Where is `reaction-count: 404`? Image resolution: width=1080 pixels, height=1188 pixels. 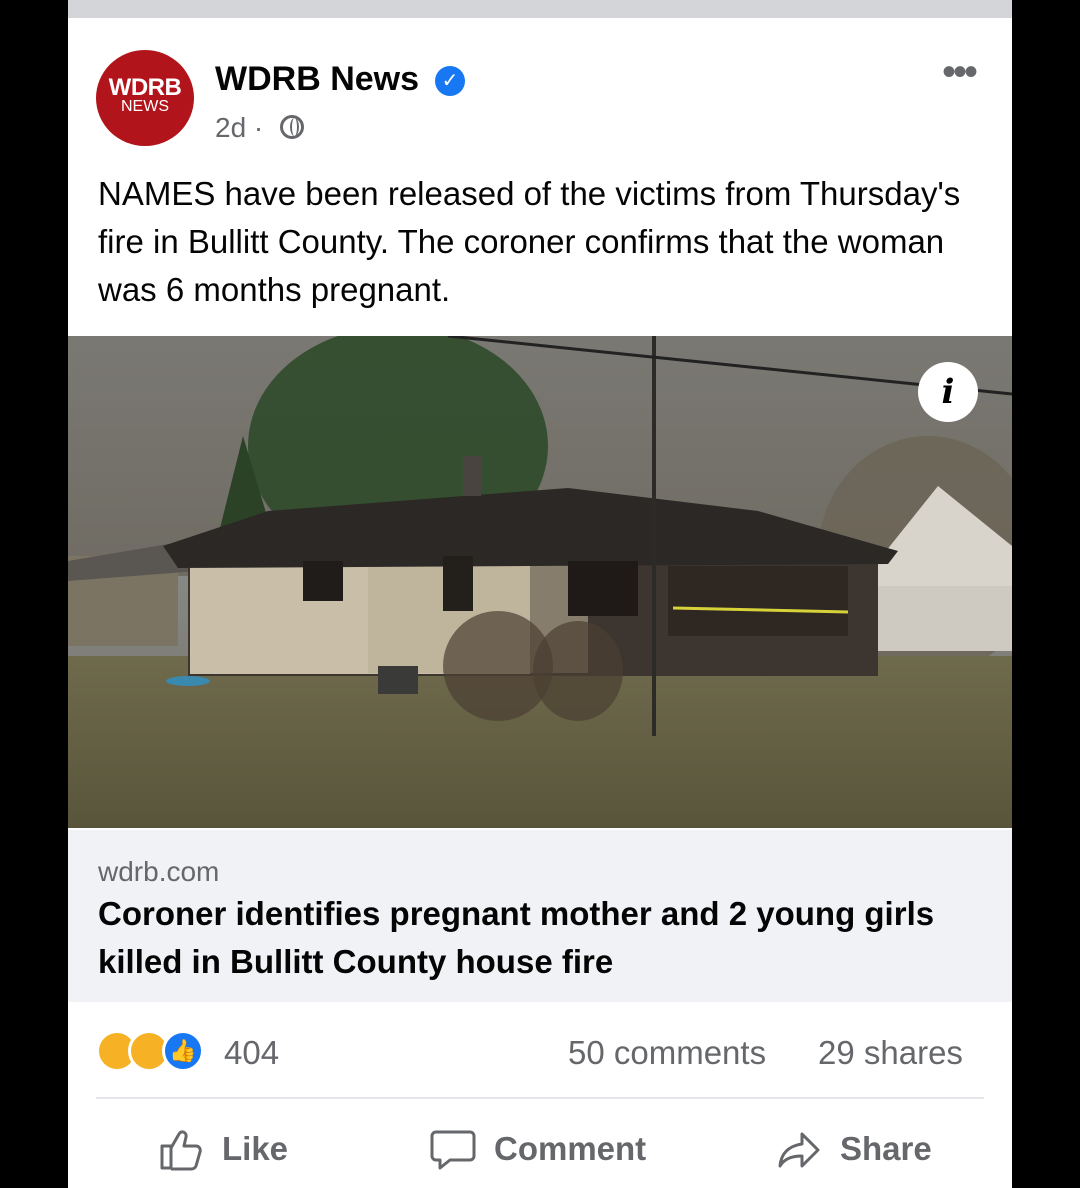
reaction-count: 404 is located at coordinates (251, 1053).